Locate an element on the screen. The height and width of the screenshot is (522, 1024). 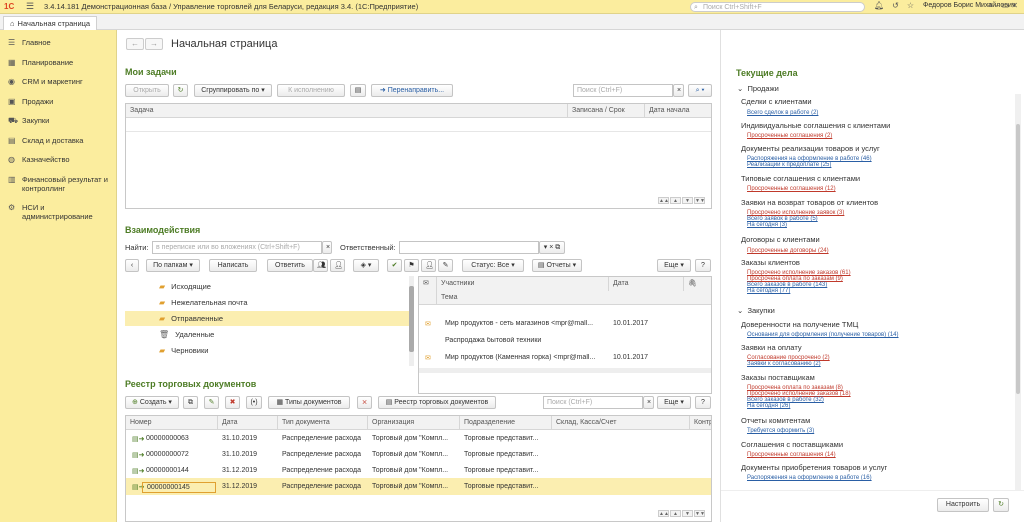
global-search-input: ⌕ Поиск Ctrl+Shift+F is located at coordinates (777, 7).